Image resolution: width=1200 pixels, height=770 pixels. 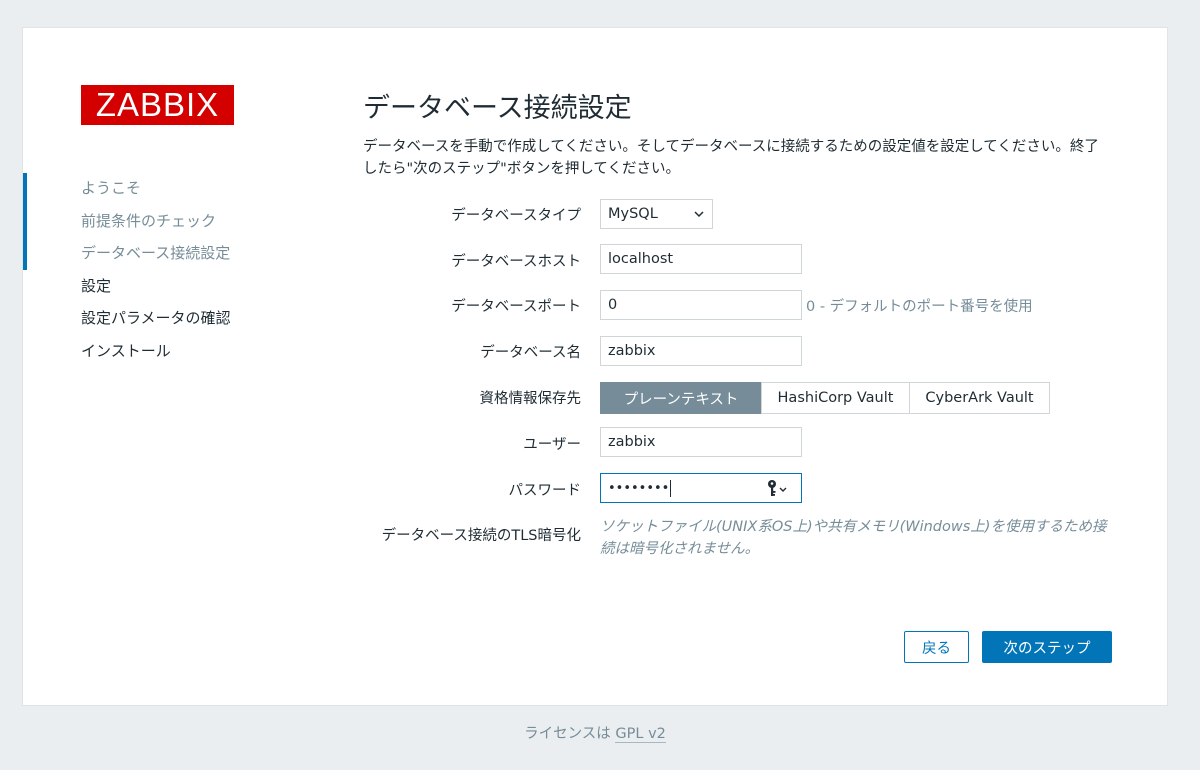 I want to click on back-button: 戻る, so click(x=936, y=647).